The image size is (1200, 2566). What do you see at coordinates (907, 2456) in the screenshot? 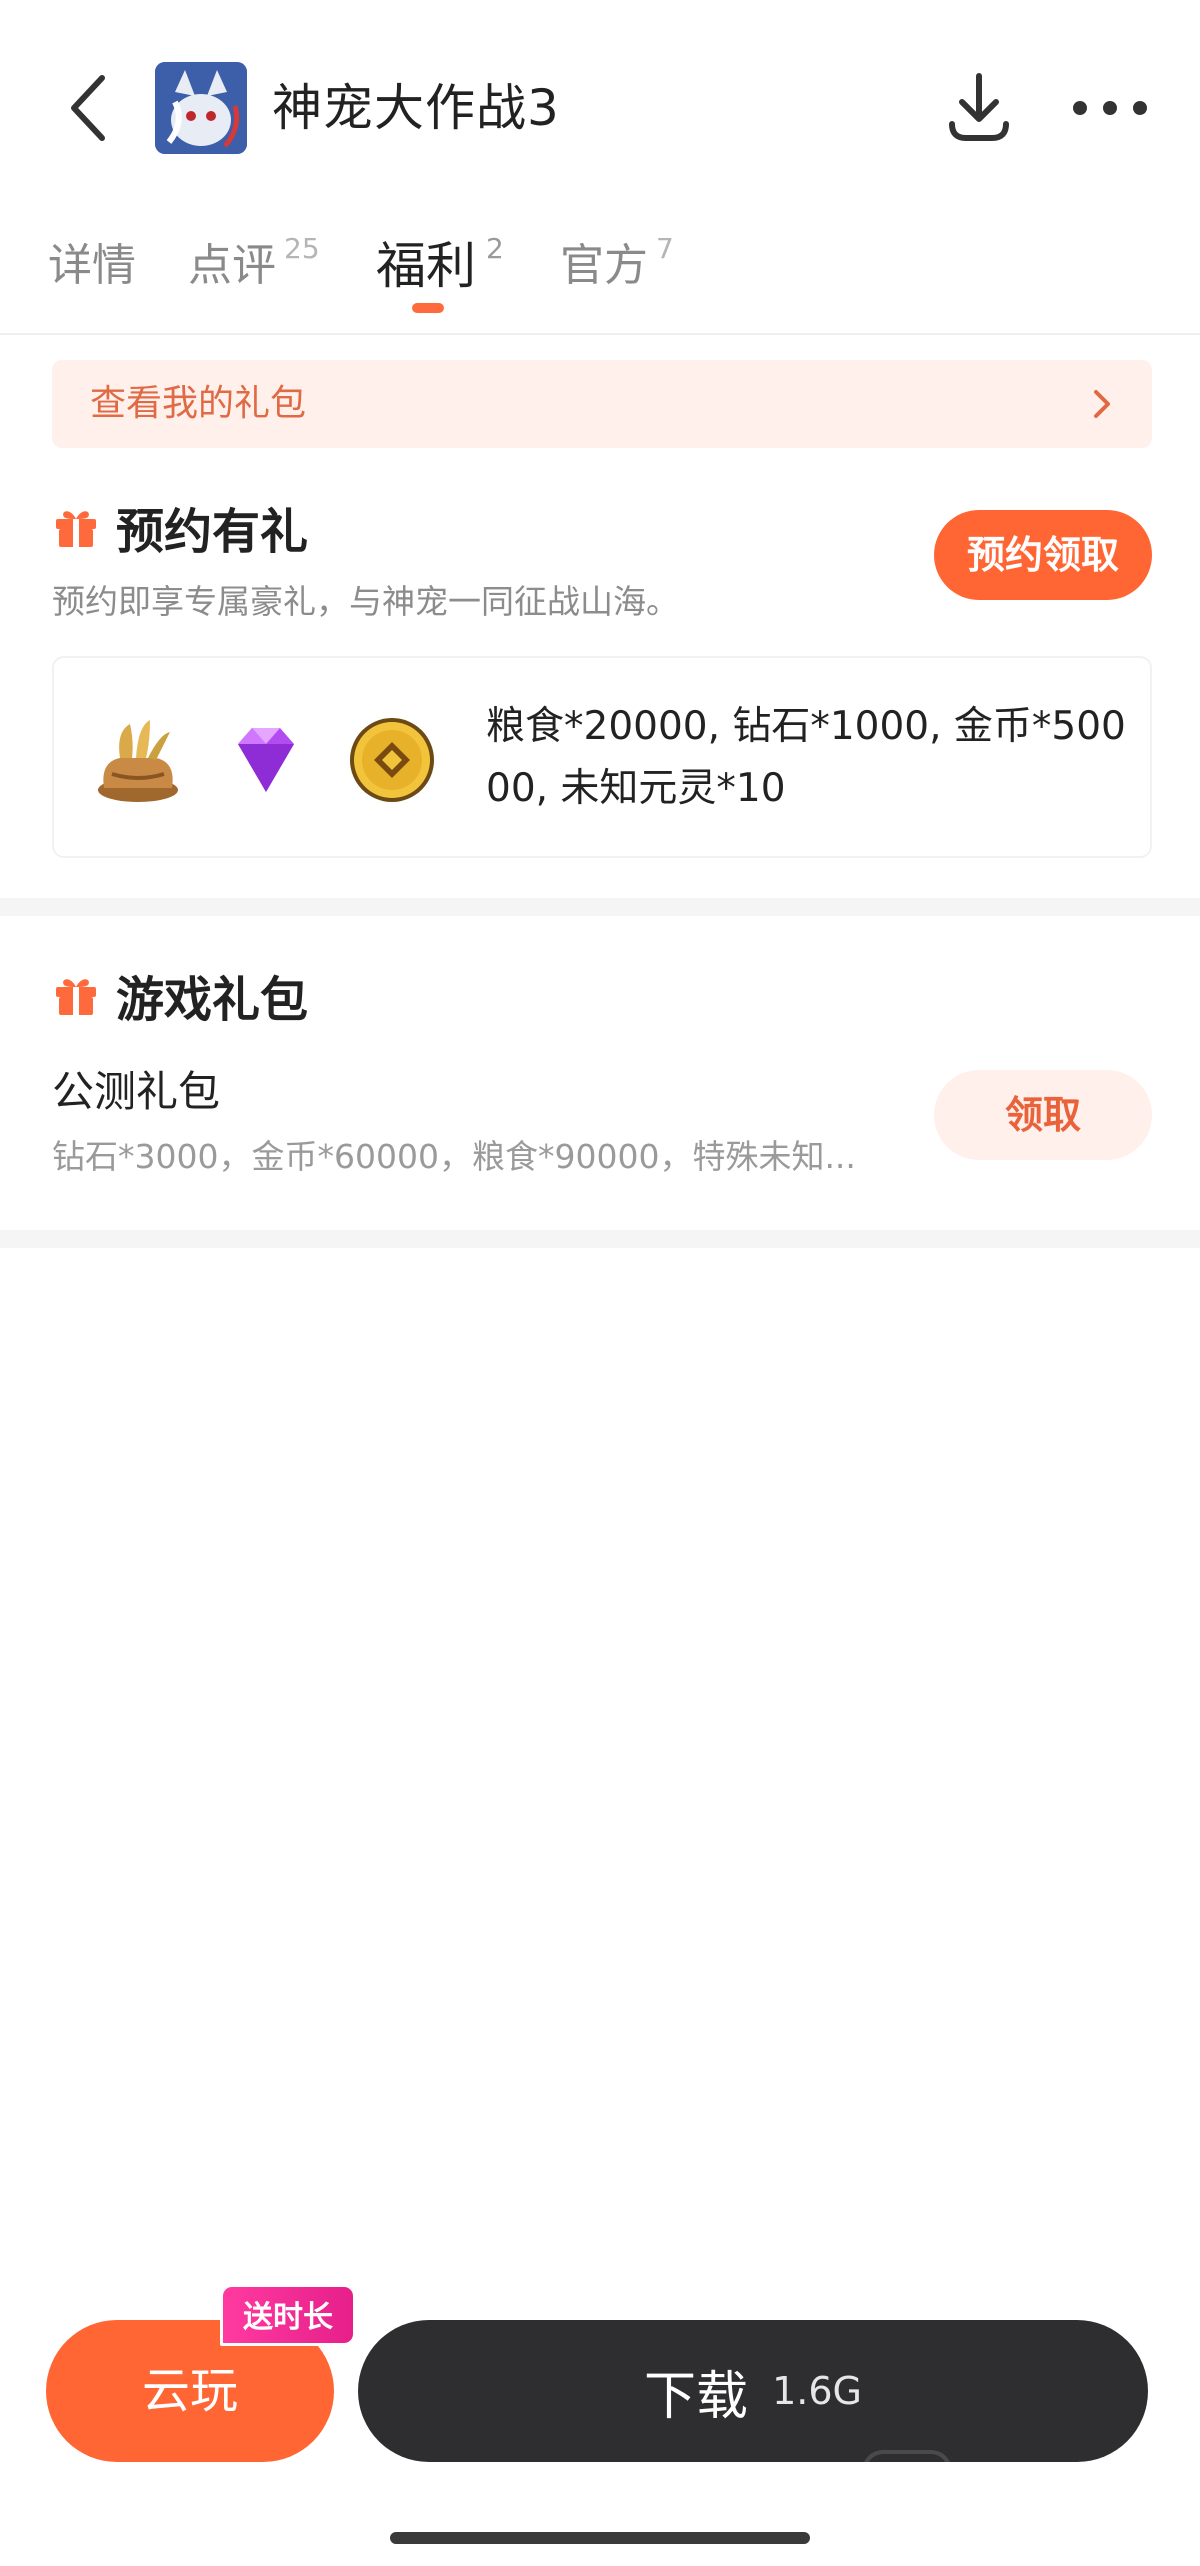
I see `mascot-decoration-icon` at bounding box center [907, 2456].